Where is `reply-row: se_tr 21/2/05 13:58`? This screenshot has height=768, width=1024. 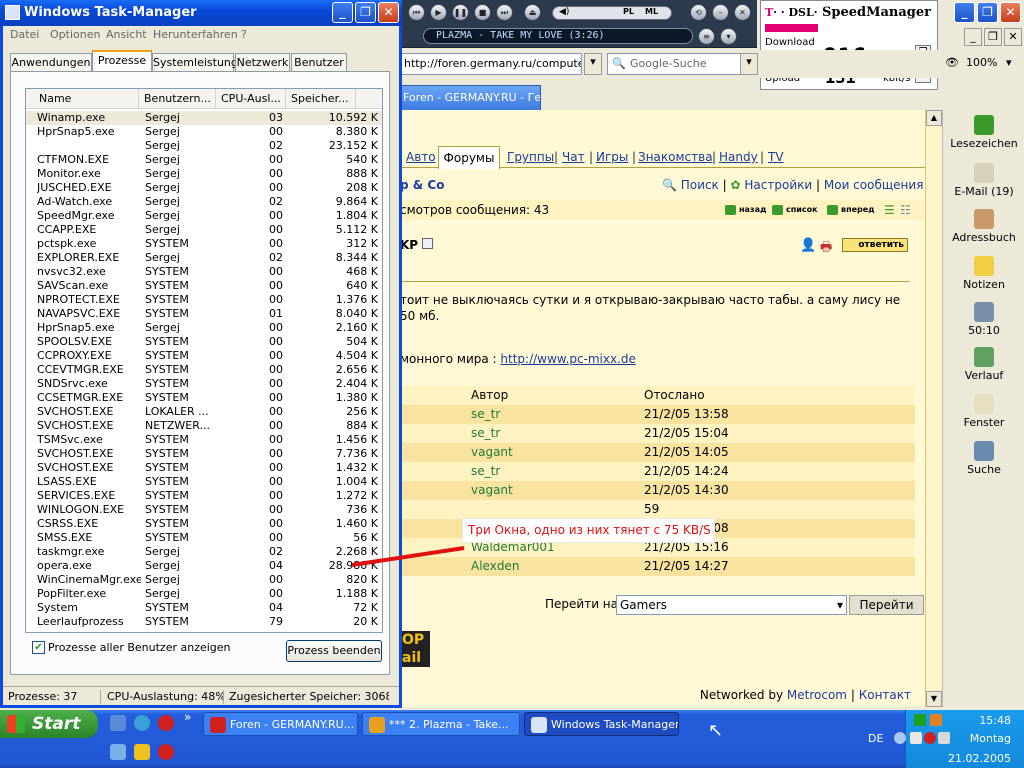 reply-row: se_tr 21/2/05 13:58 is located at coordinates (657, 414).